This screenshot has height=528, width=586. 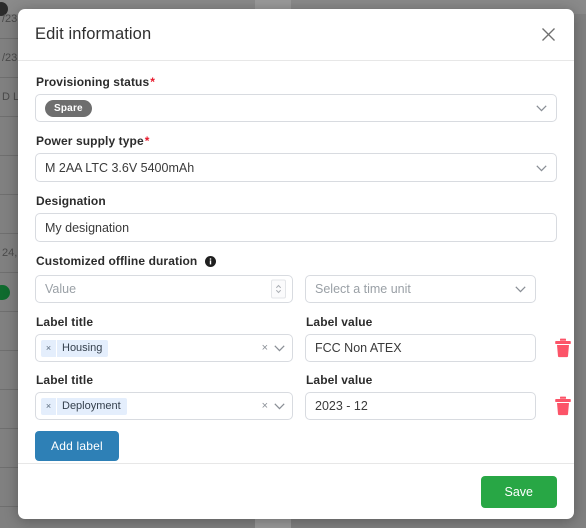 I want to click on info-icon, so click(x=210, y=263).